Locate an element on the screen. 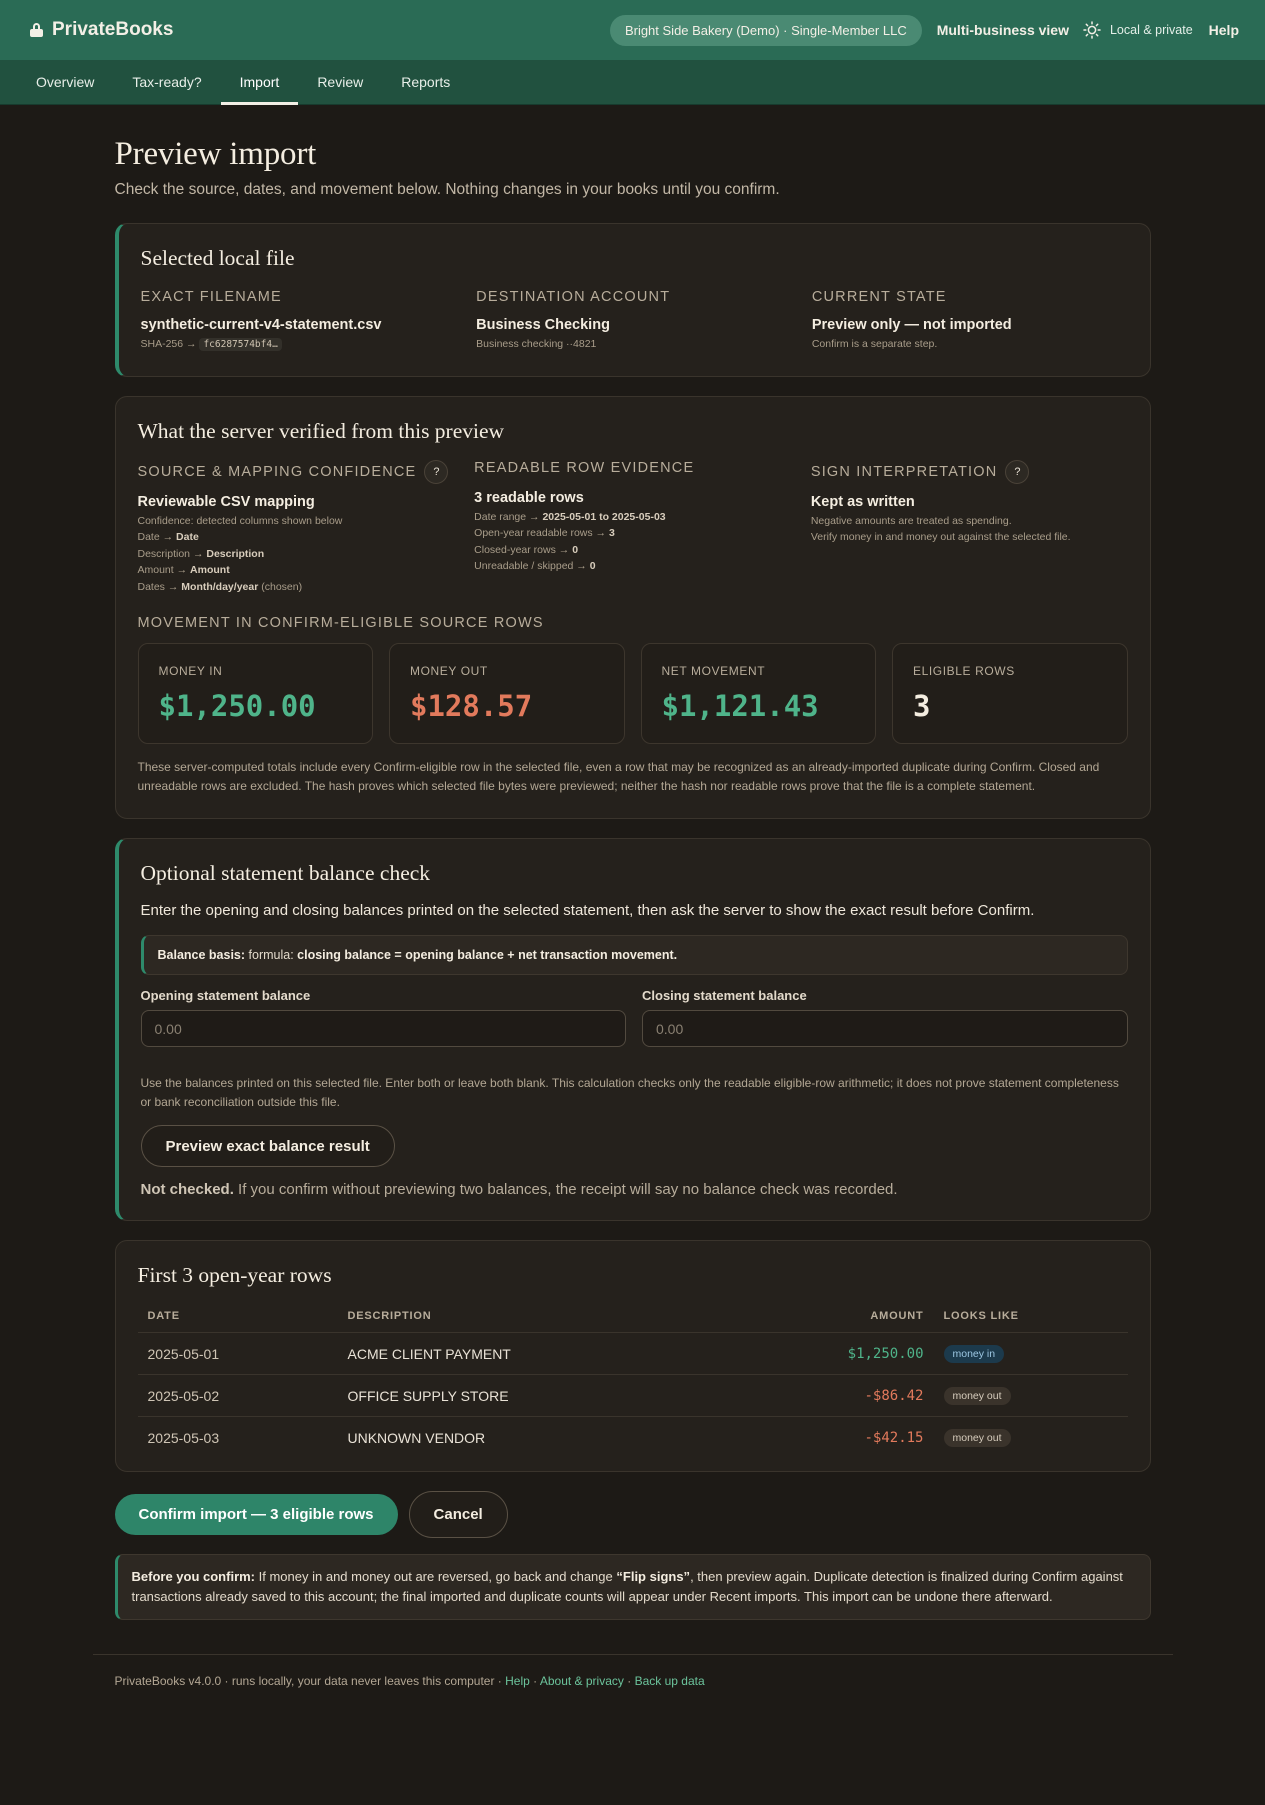 The height and width of the screenshot is (1805, 1265). row-description: ACME CLIENT PAYMENT is located at coordinates (535, 1353).